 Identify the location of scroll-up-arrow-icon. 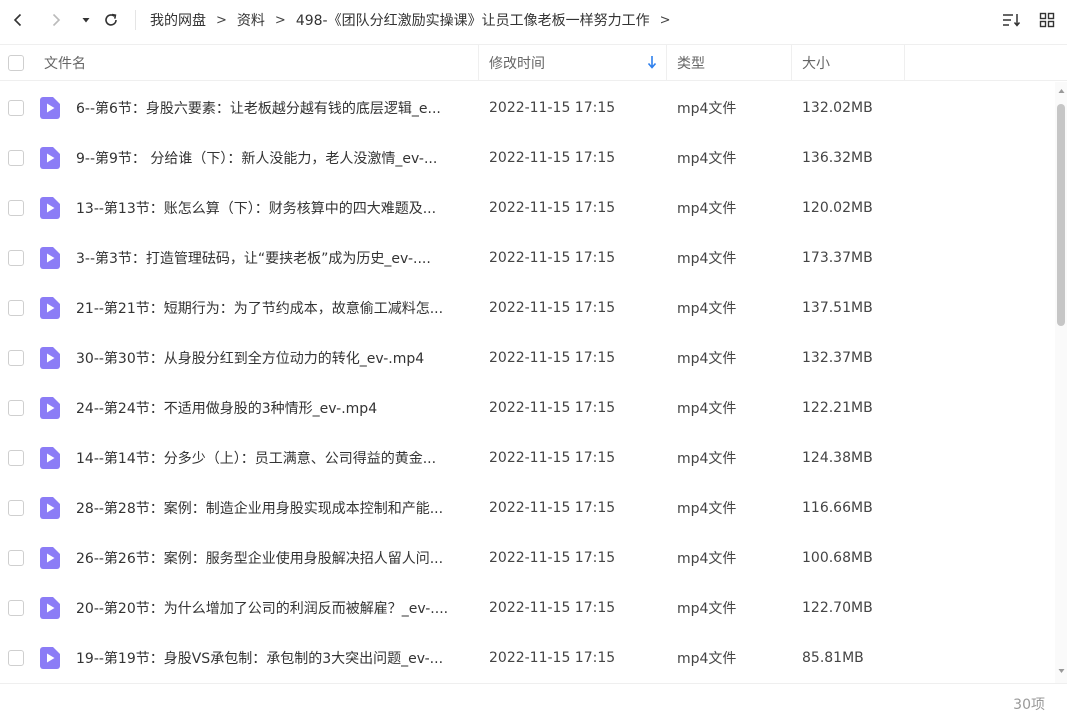
(1061, 91).